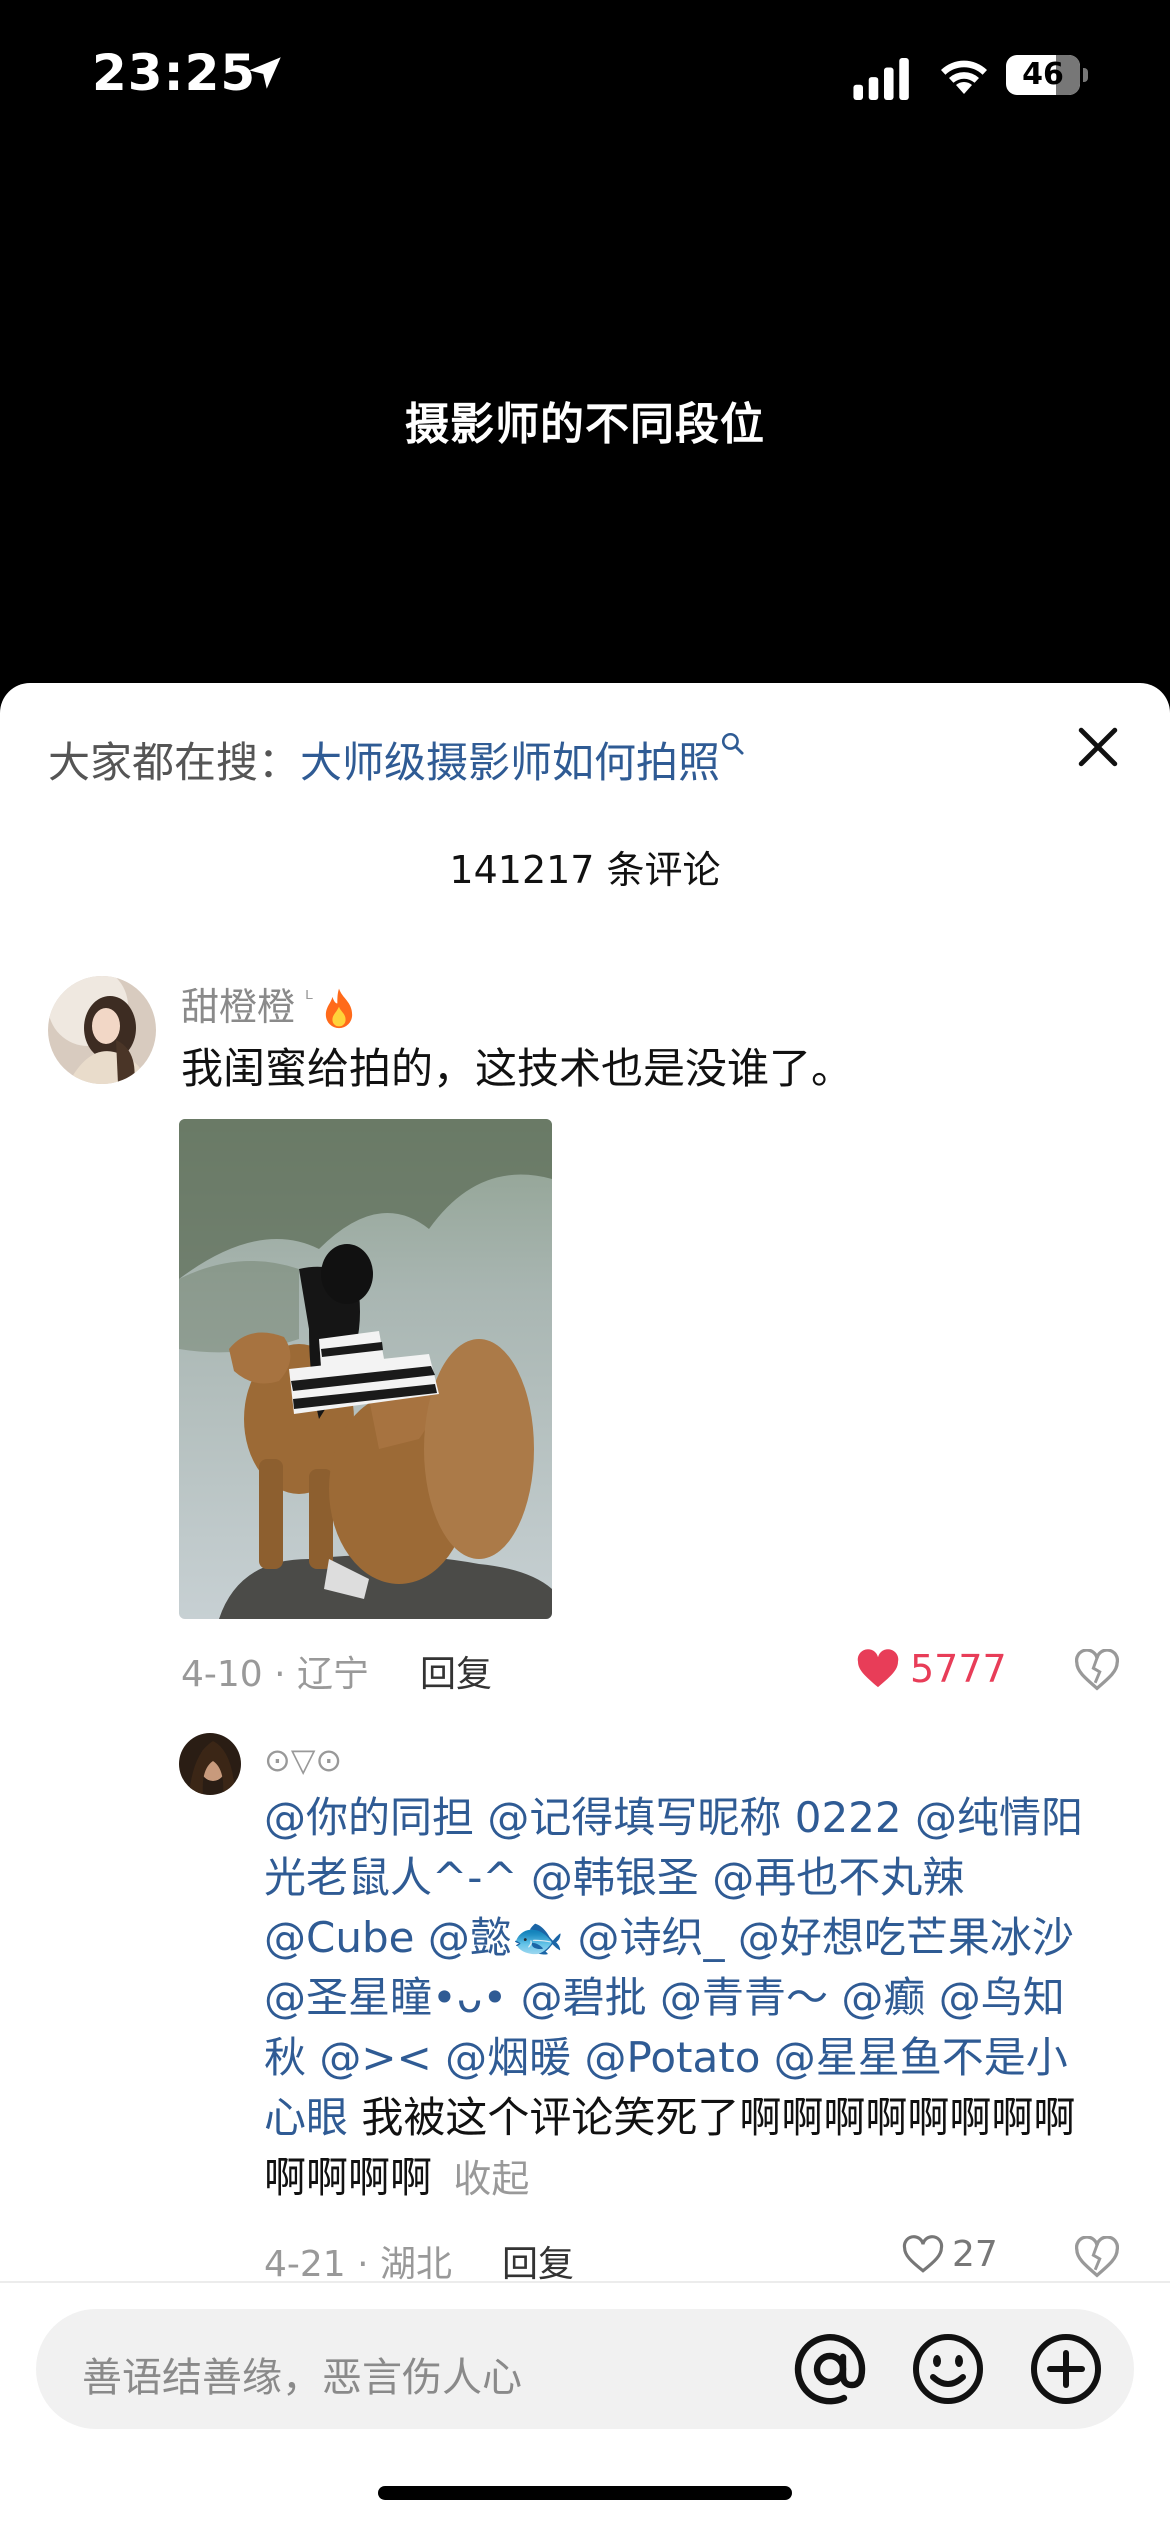  Describe the element at coordinates (923, 2253) in the screenshot. I see `heart-outline-icon` at that location.